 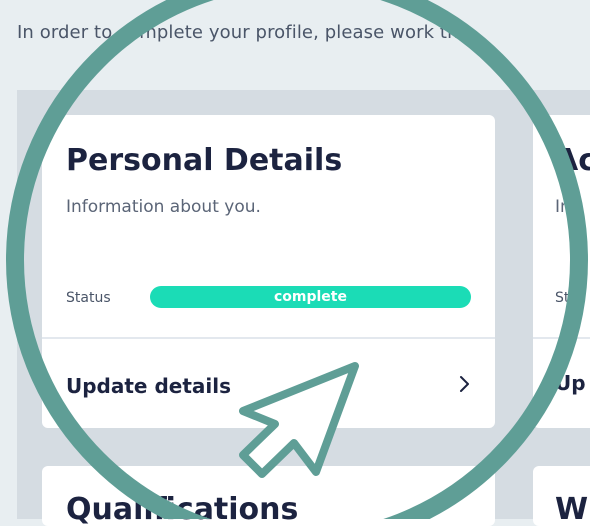 What do you see at coordinates (182, 509) in the screenshot?
I see `card-title: Qualifications` at bounding box center [182, 509].